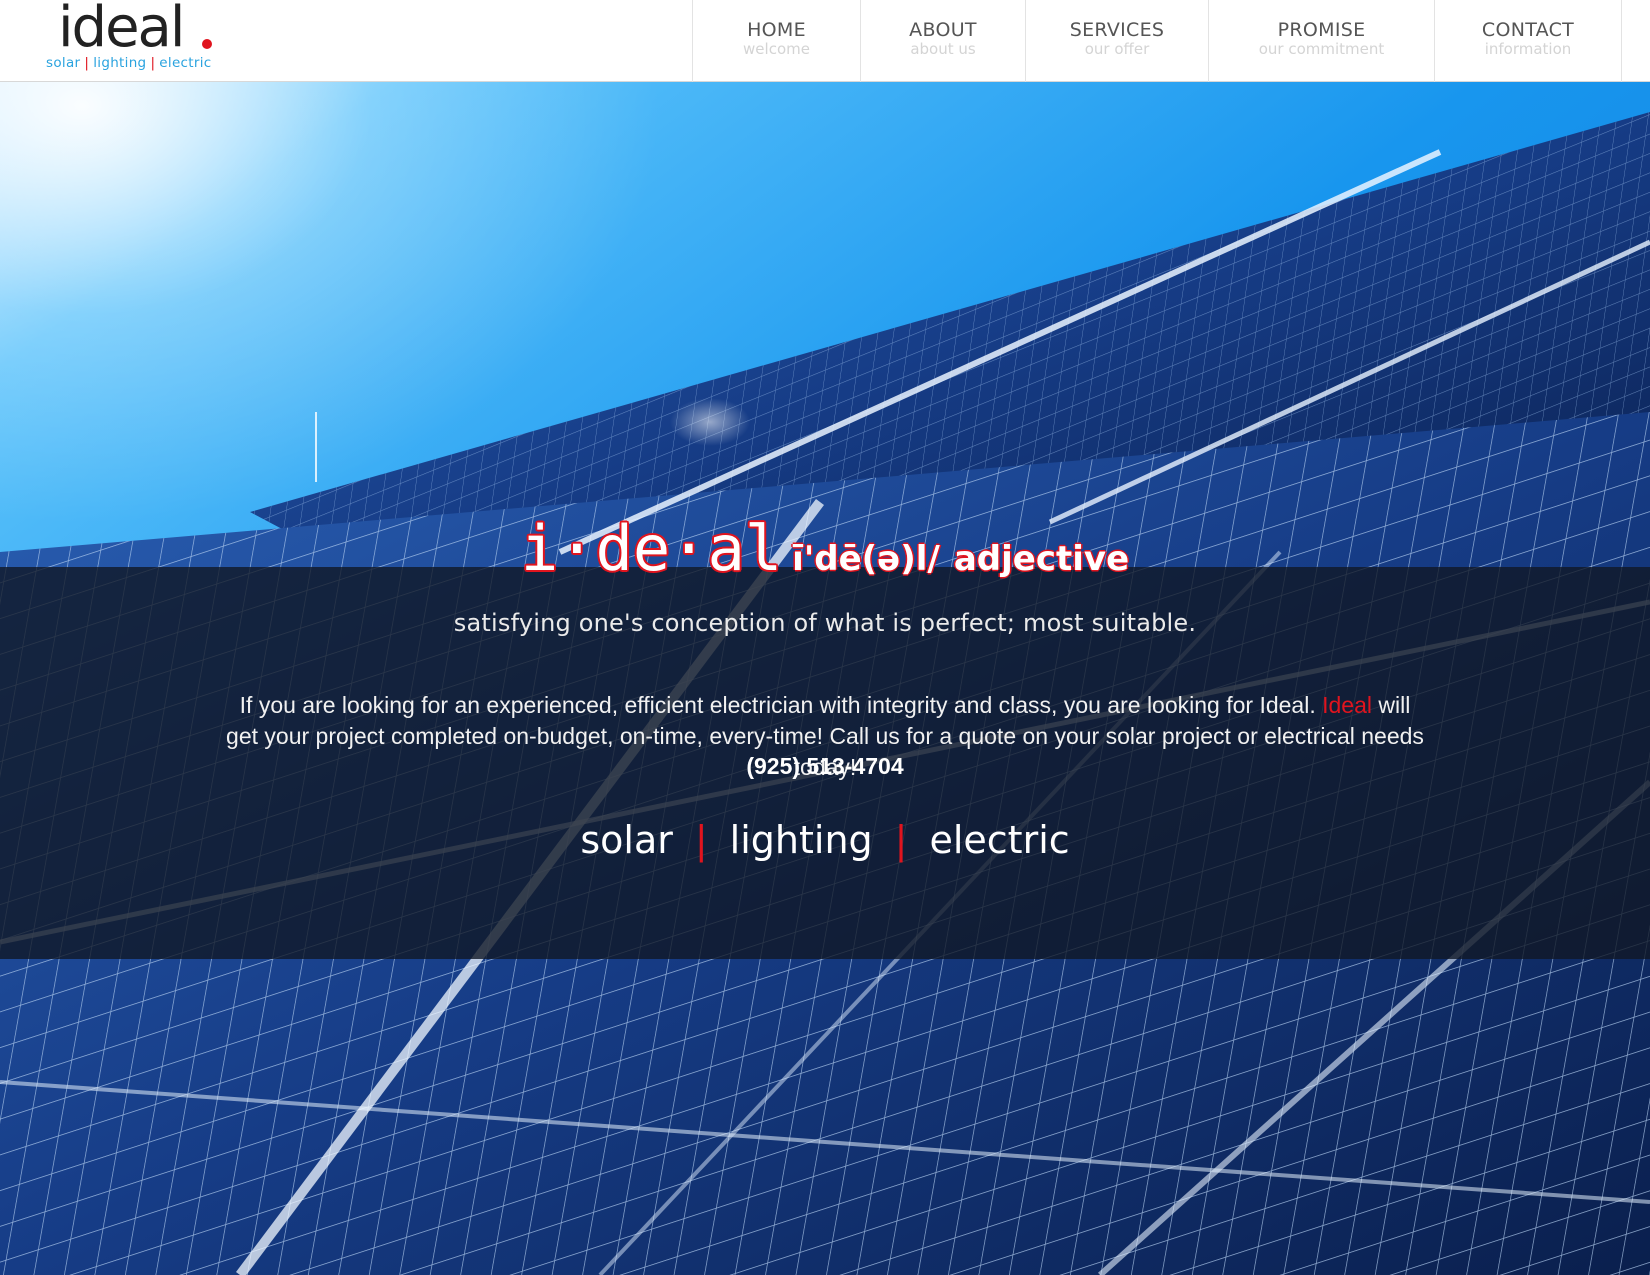 The height and width of the screenshot is (1275, 1650). I want to click on tagline-electric: electric, so click(999, 840).